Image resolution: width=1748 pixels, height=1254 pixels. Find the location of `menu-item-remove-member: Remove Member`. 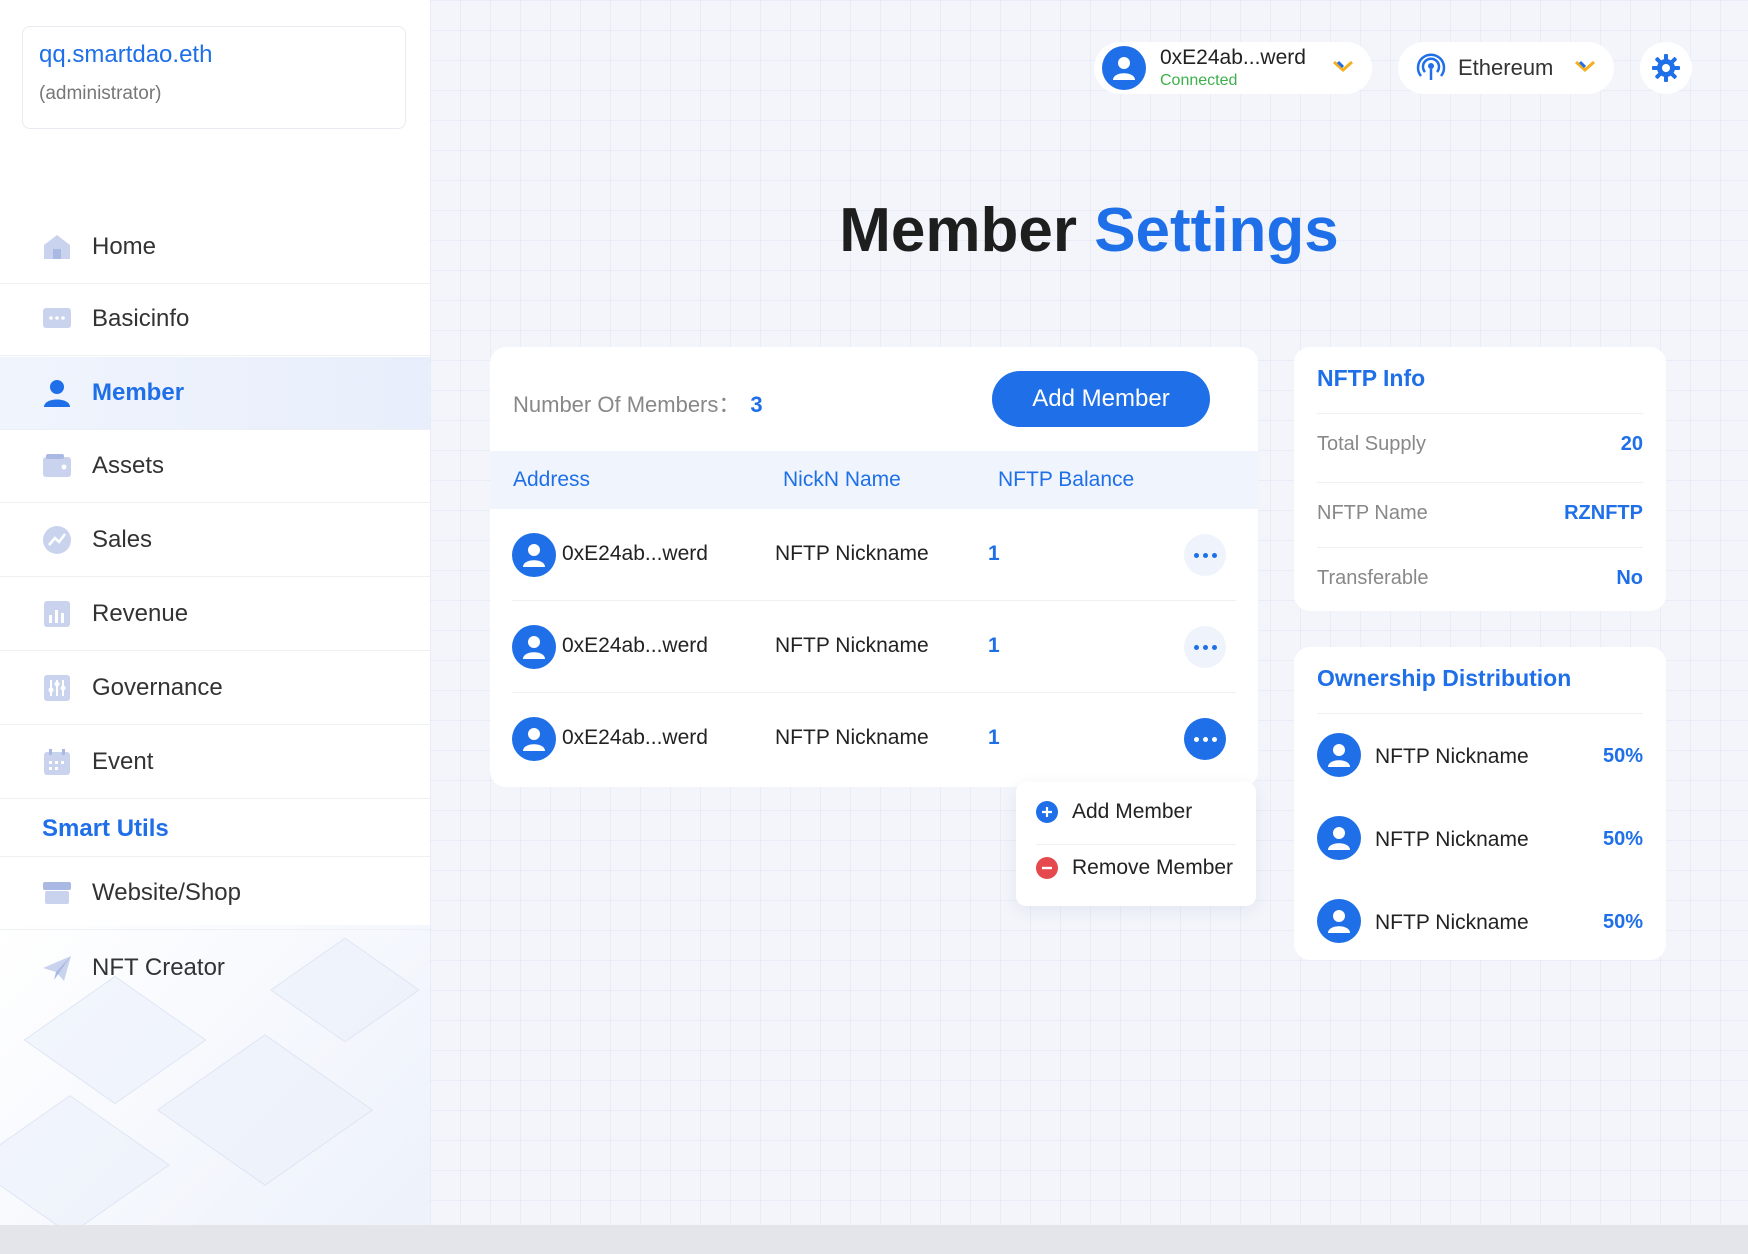

menu-item-remove-member: Remove Member is located at coordinates (1136, 868).